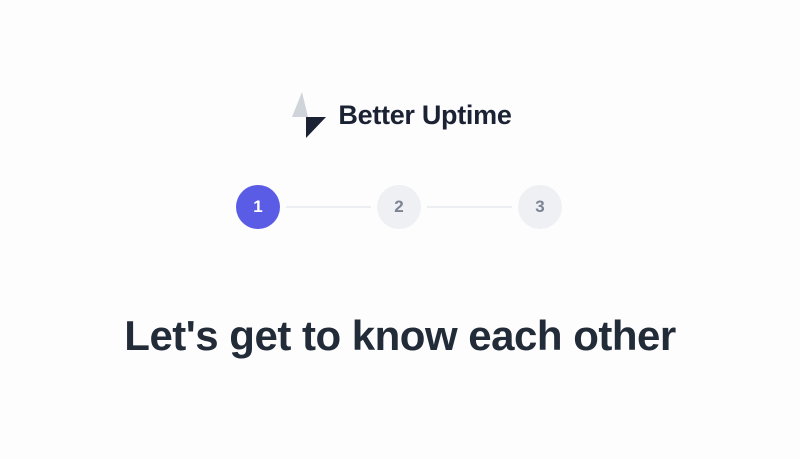 The height and width of the screenshot is (459, 800). What do you see at coordinates (400, 335) in the screenshot?
I see `page-heading: Let's get to know each other` at bounding box center [400, 335].